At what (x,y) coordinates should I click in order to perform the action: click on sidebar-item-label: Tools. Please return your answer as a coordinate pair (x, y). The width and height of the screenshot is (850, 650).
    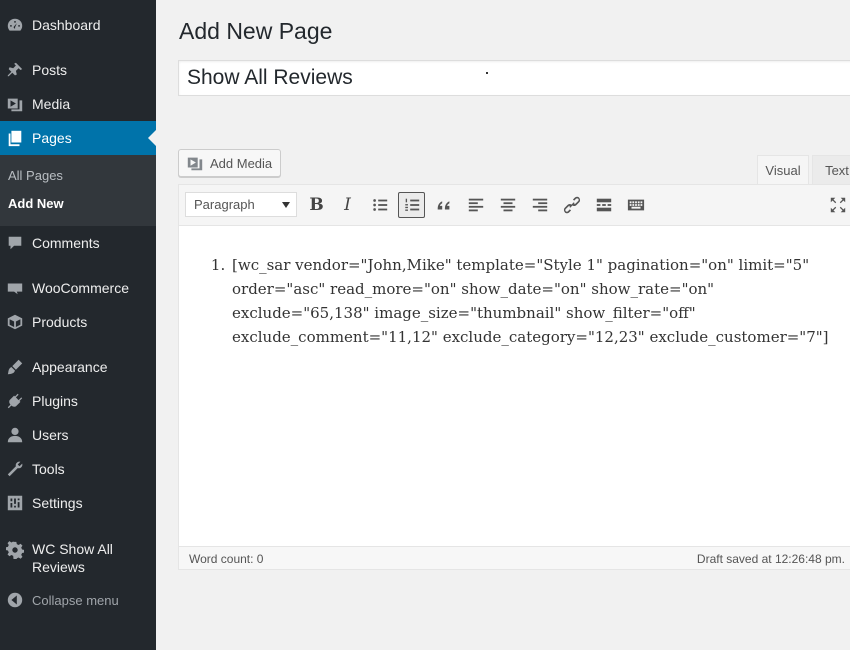
    Looking at the image, I should click on (48, 469).